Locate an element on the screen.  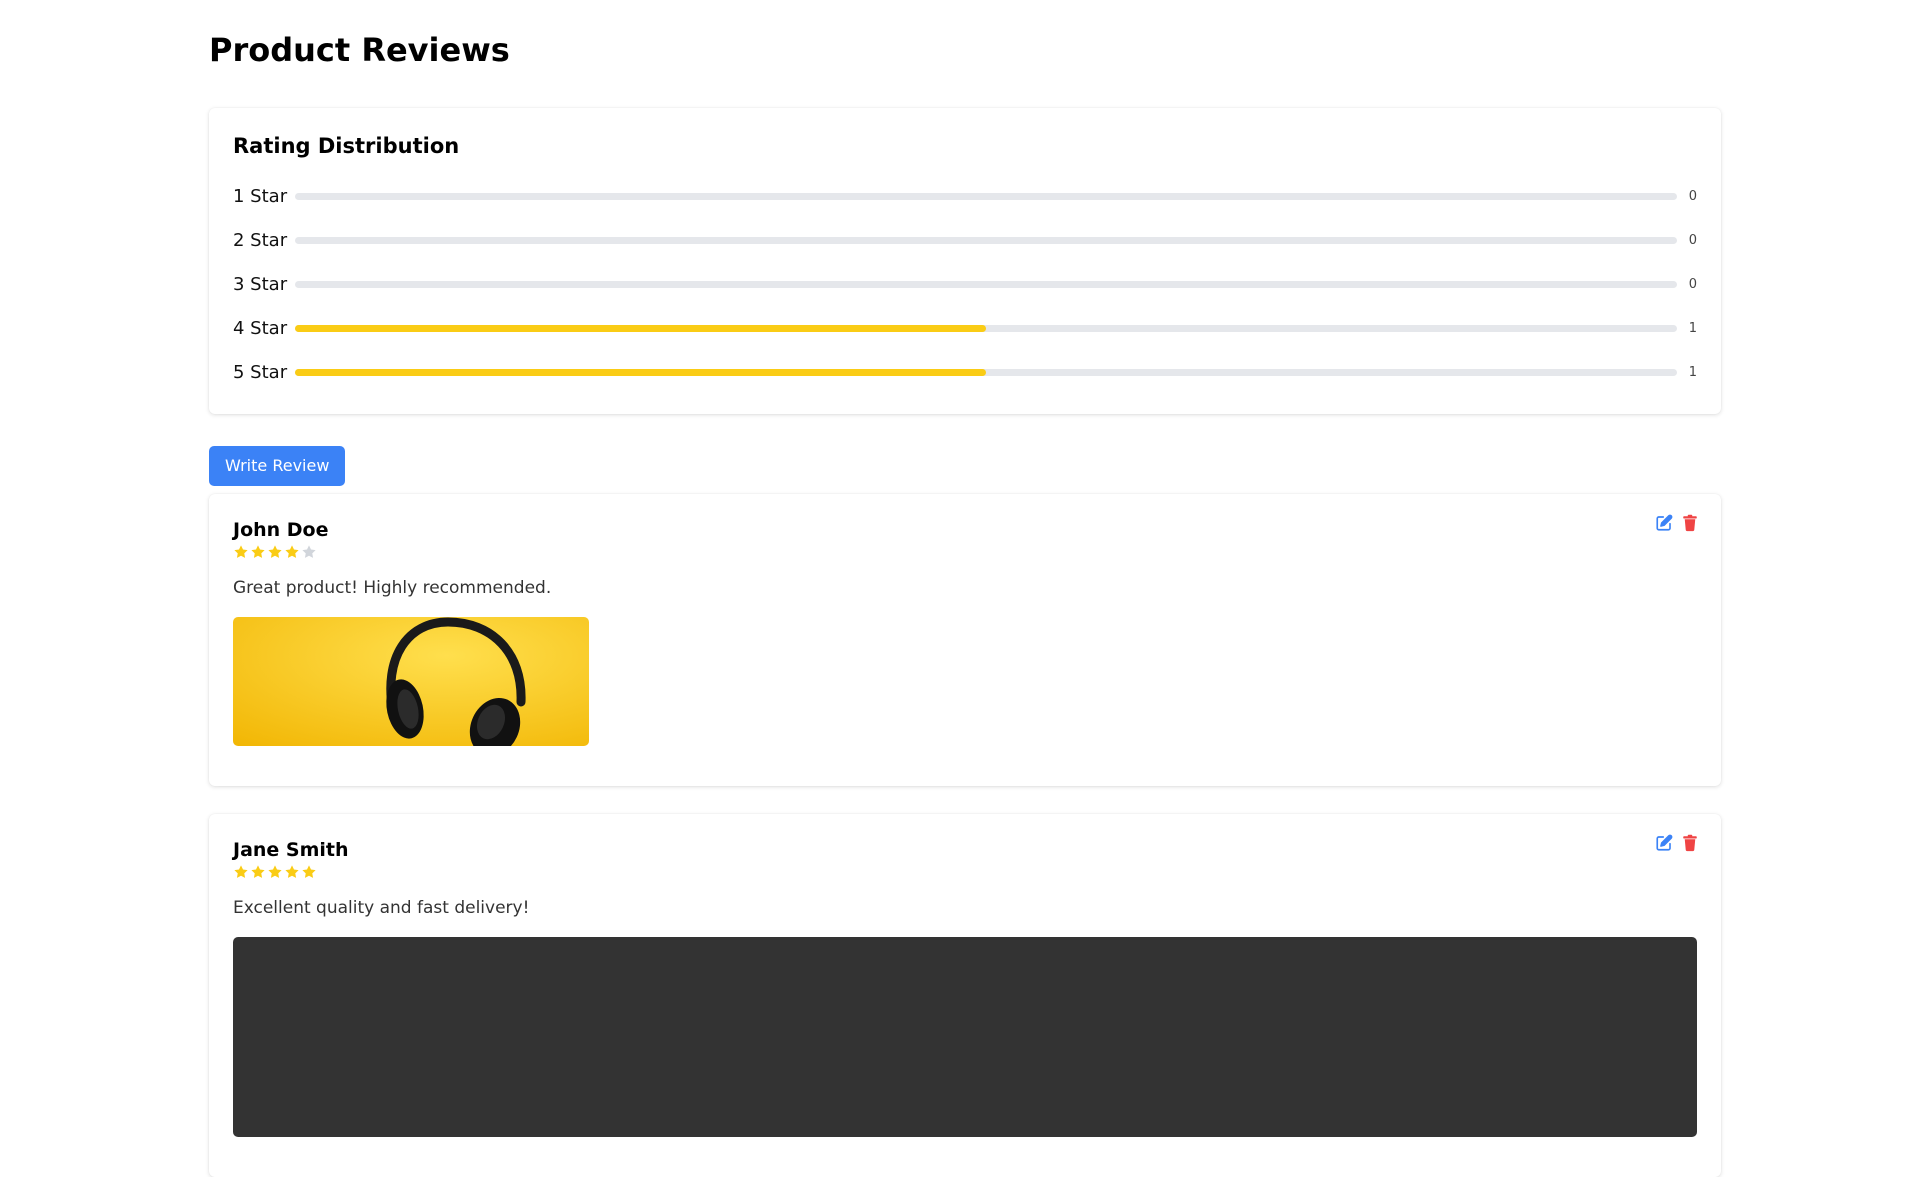
write-review-button: Write Review is located at coordinates (277, 466).